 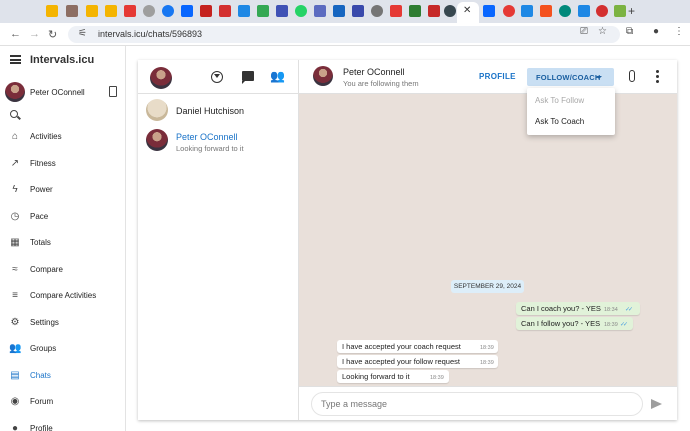 I want to click on contact-item: Daniel Hutchison, so click(x=218, y=110).